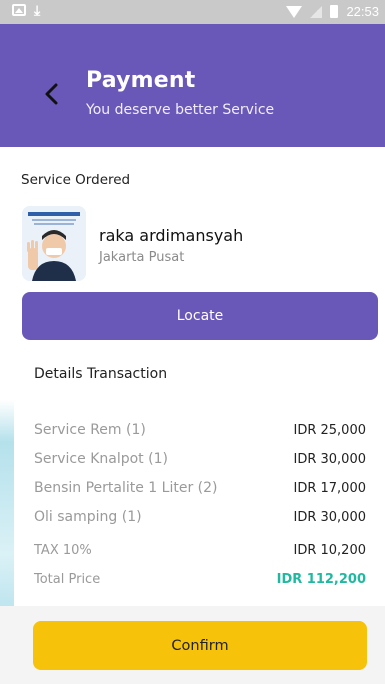 This screenshot has width=385, height=684. I want to click on line-item: Bensin Pertalite 1 Liter (2) IDR 17,000, so click(200, 488).